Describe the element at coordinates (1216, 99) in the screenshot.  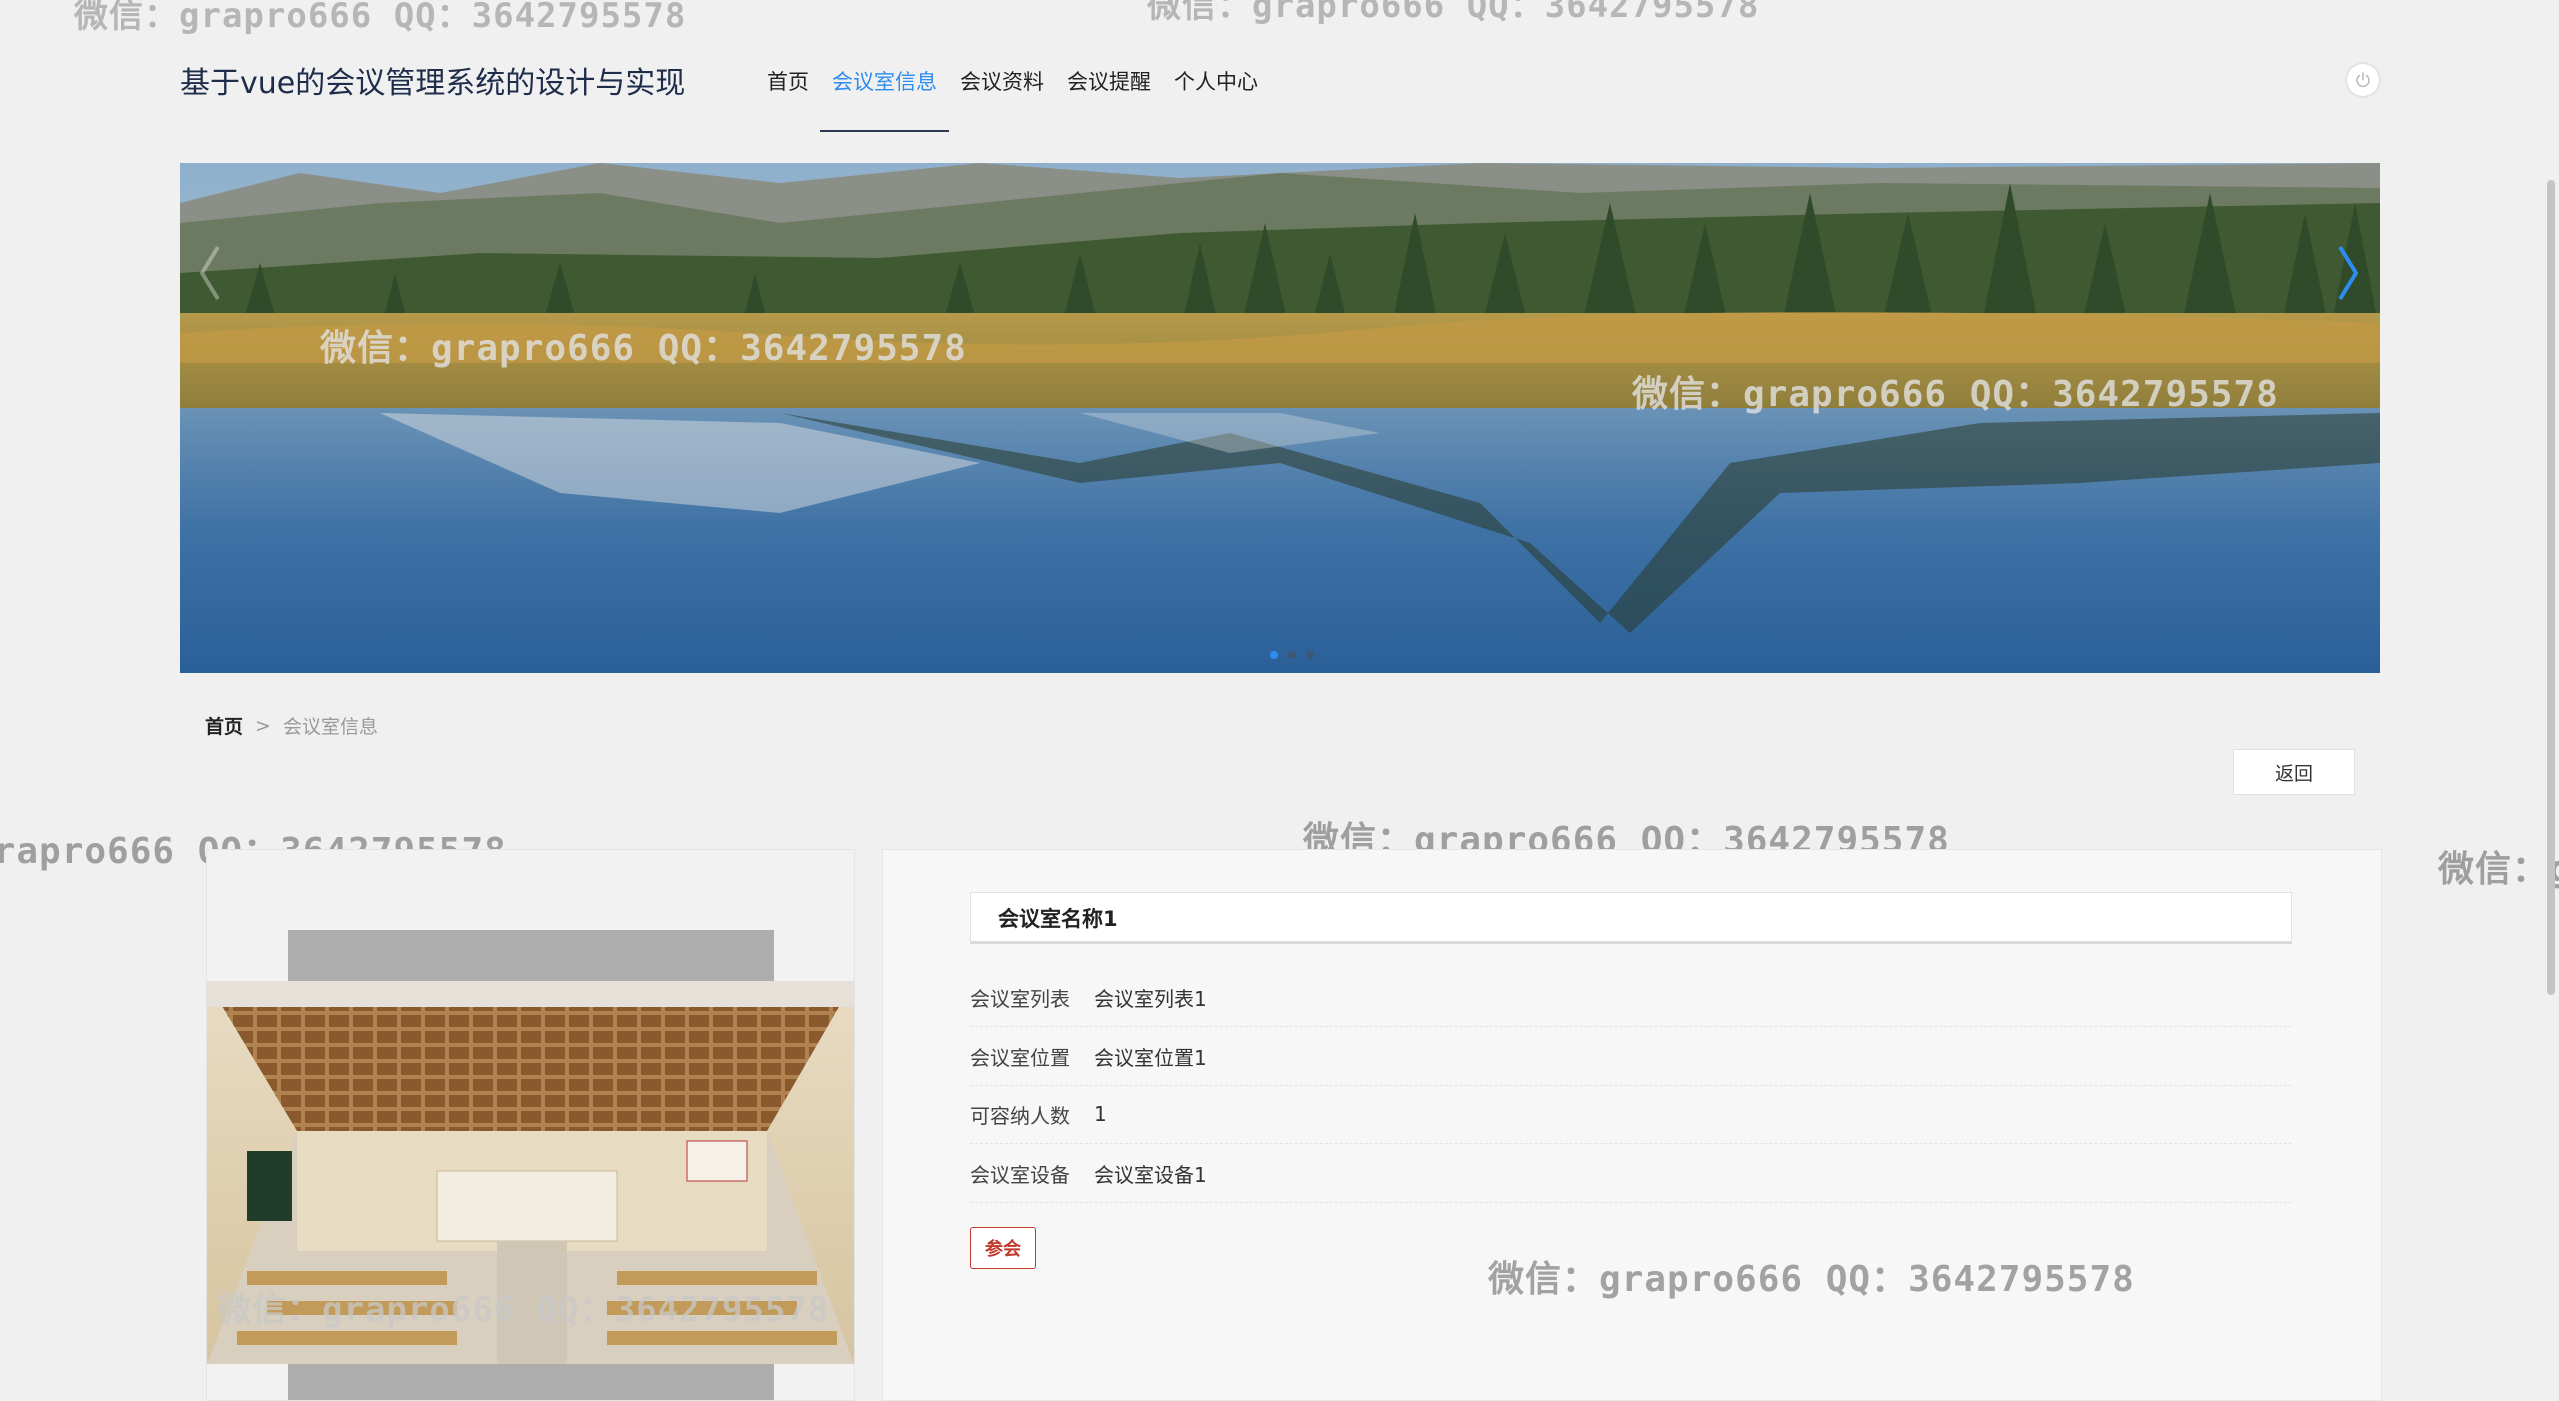
I see `nav-item-profile: 个人中心` at that location.